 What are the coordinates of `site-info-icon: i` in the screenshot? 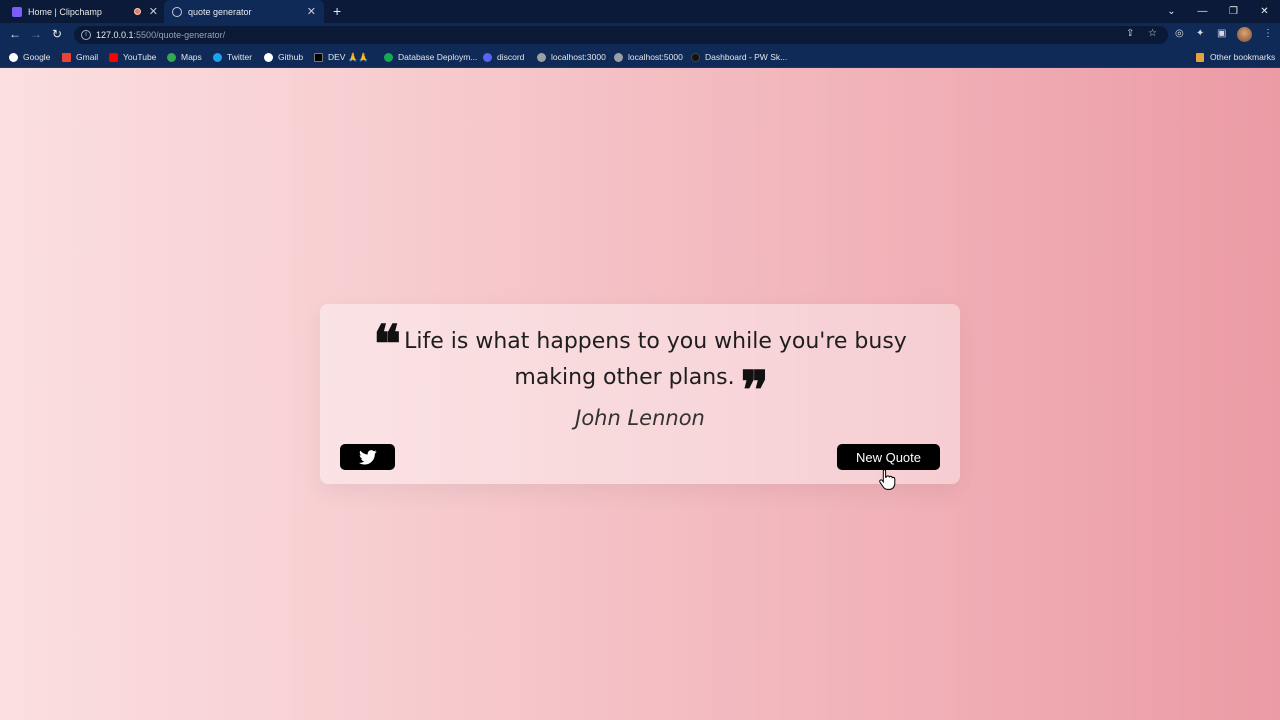 It's located at (86, 35).